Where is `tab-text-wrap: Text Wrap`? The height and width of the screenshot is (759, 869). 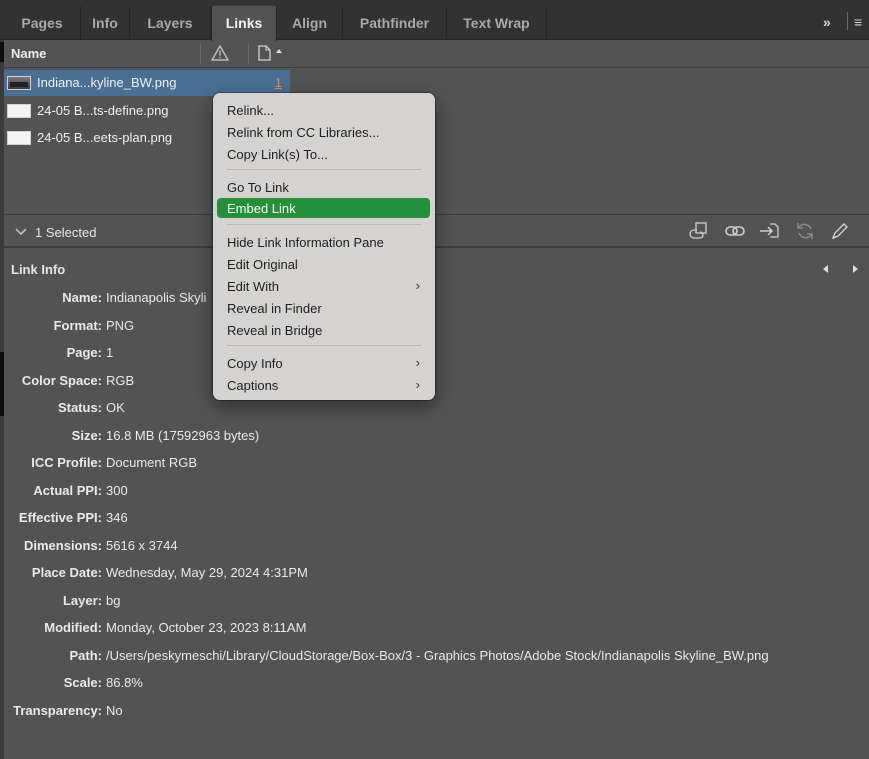
tab-text-wrap: Text Wrap is located at coordinates (497, 23).